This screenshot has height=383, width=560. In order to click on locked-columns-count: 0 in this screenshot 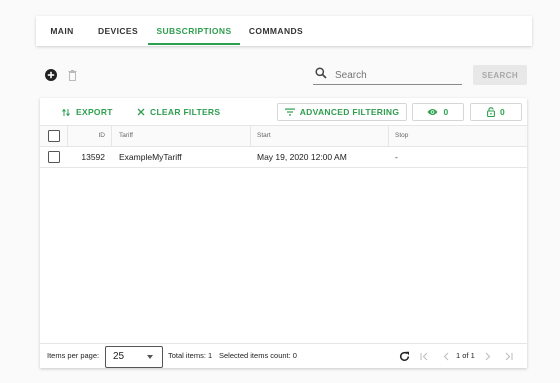, I will do `click(502, 112)`.